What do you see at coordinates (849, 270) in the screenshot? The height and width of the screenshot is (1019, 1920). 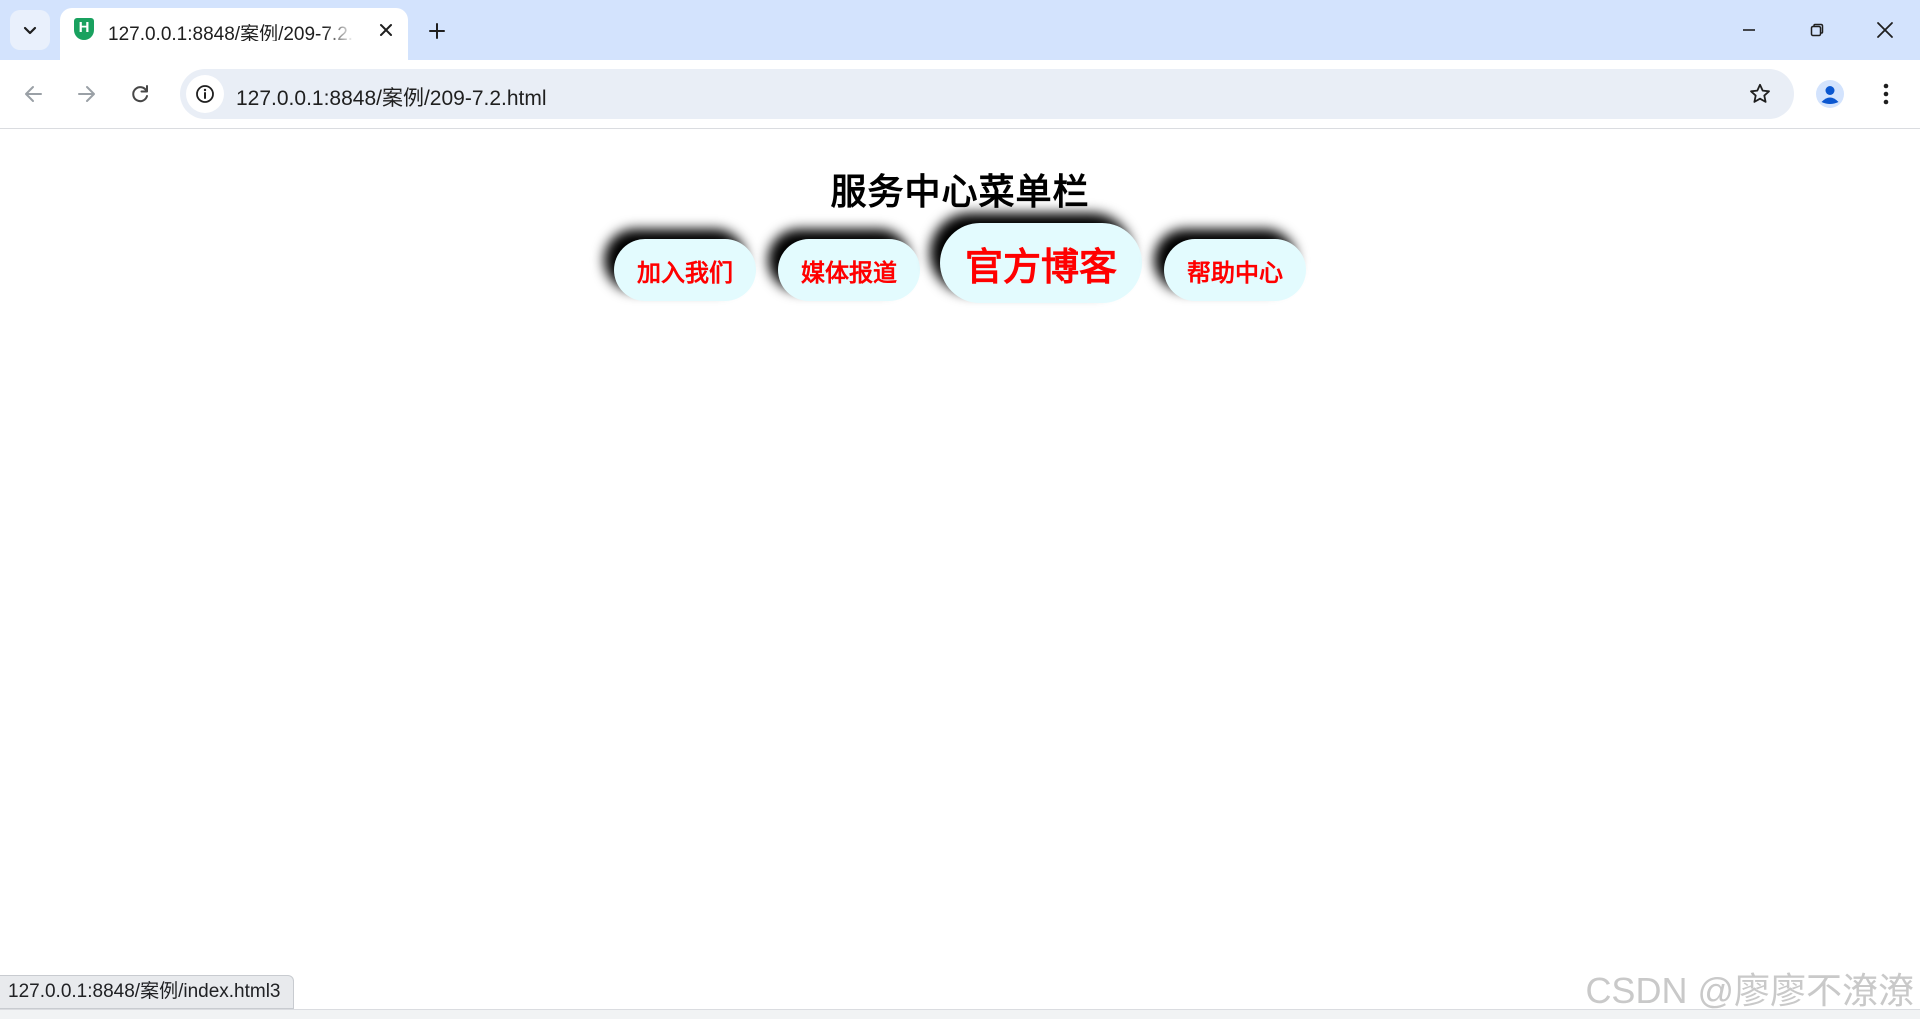 I see `menu-item-media-reports: 媒体报道` at bounding box center [849, 270].